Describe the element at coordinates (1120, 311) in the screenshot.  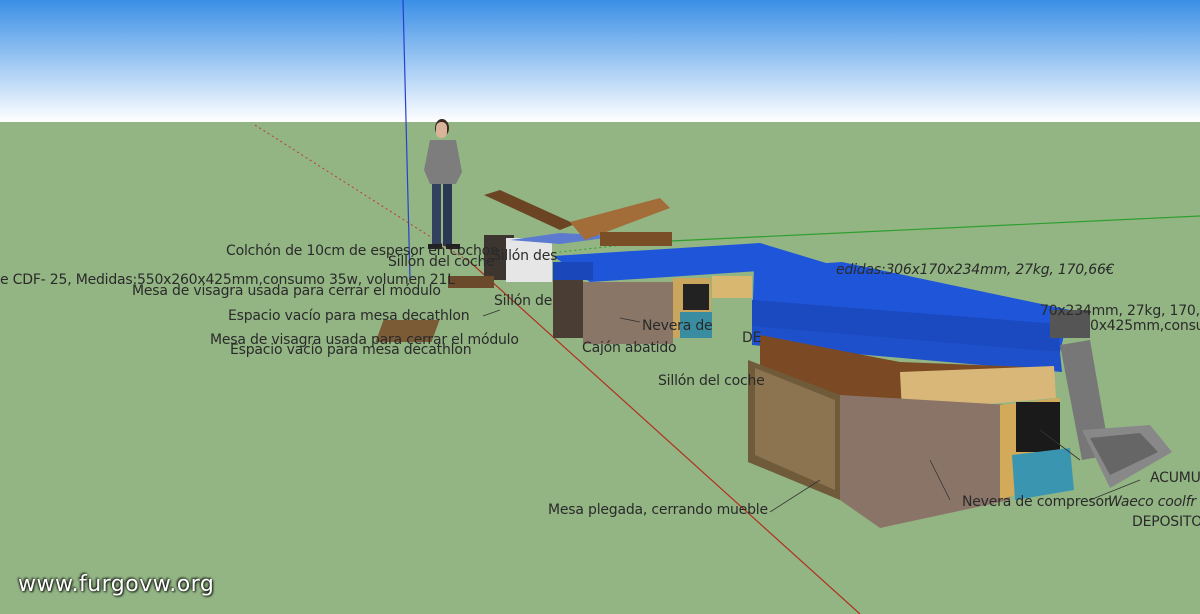
I see `label-medidas-right2: 70x234mm, 27kg, 170,` at that location.